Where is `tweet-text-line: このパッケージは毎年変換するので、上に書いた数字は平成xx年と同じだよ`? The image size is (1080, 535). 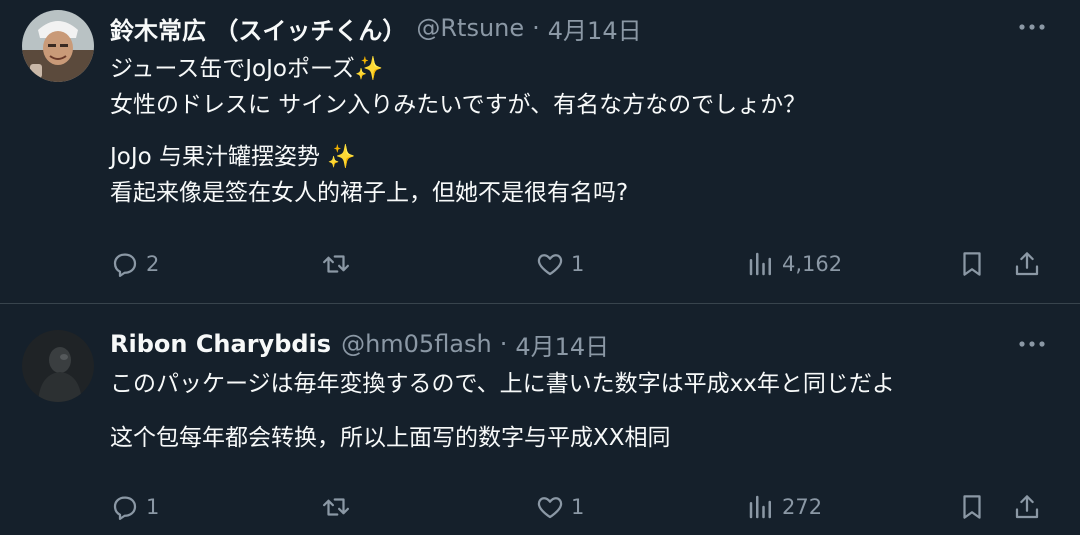 tweet-text-line: このパッケージは毎年変換するので、上に書いた数字は平成xx年と同じだよ is located at coordinates (502, 384).